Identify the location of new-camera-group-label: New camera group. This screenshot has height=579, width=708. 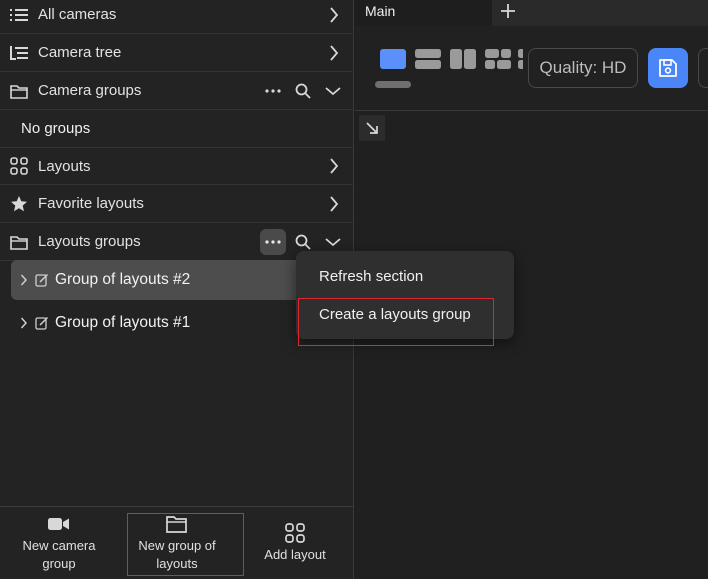
(59, 554).